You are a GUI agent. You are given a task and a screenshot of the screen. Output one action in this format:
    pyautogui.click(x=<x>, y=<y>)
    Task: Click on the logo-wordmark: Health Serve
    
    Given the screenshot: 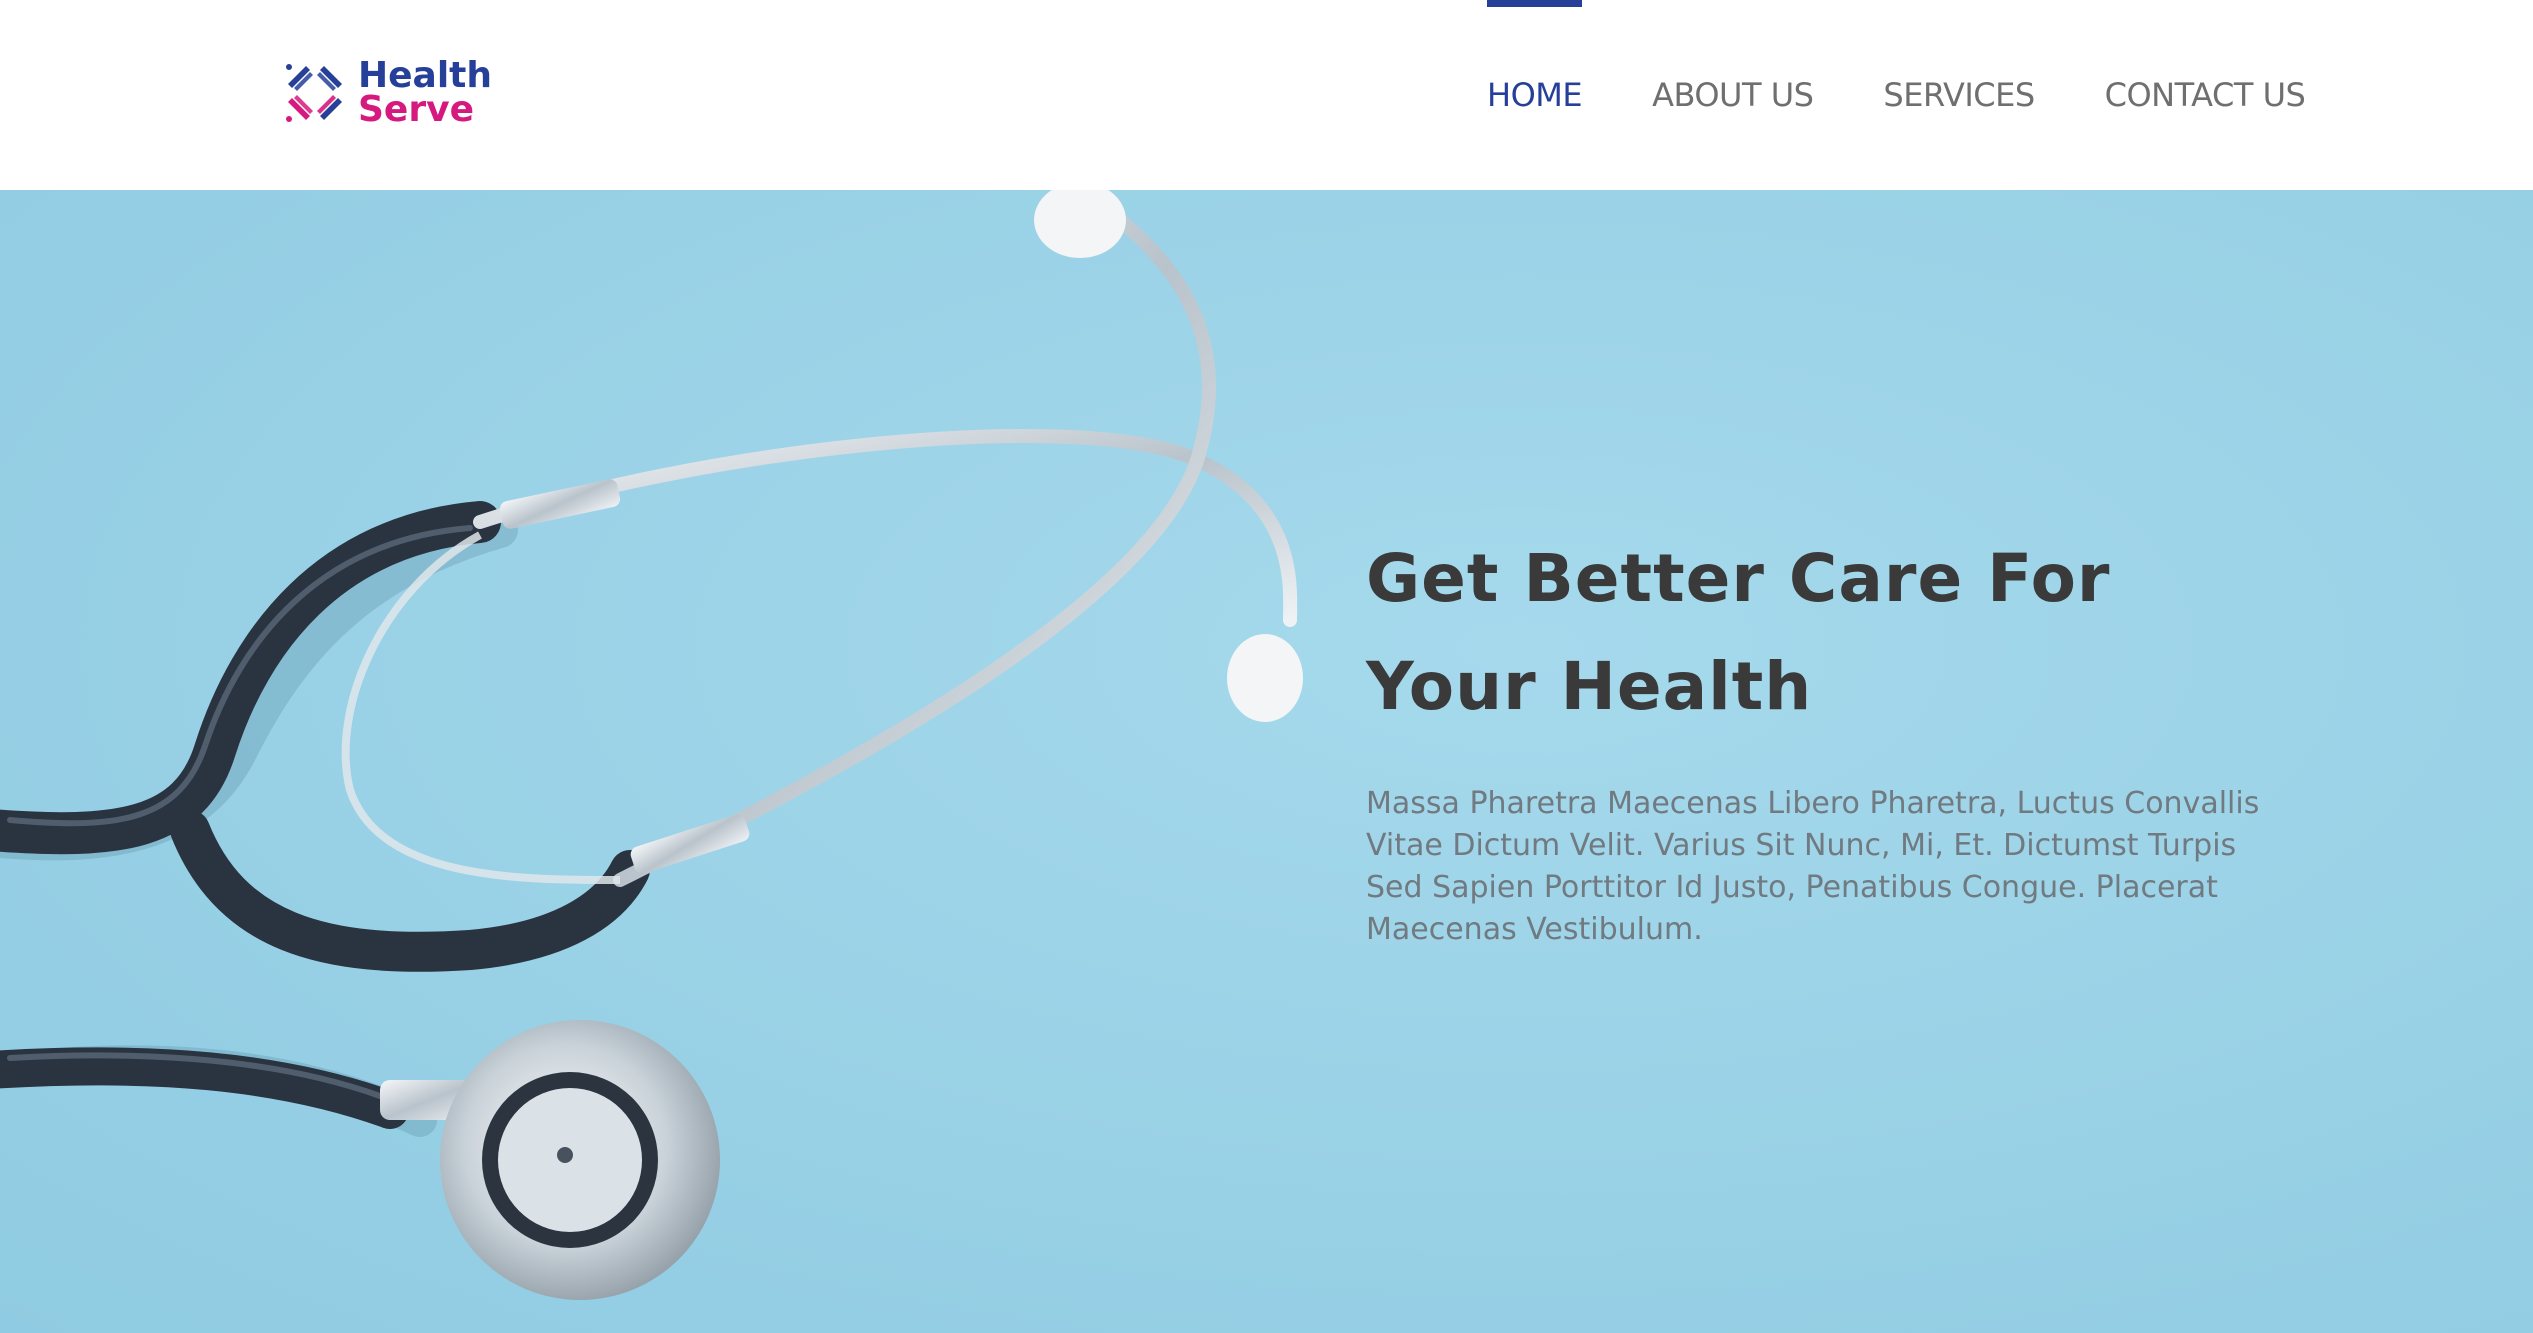 What is the action you would take?
    pyautogui.click(x=425, y=92)
    